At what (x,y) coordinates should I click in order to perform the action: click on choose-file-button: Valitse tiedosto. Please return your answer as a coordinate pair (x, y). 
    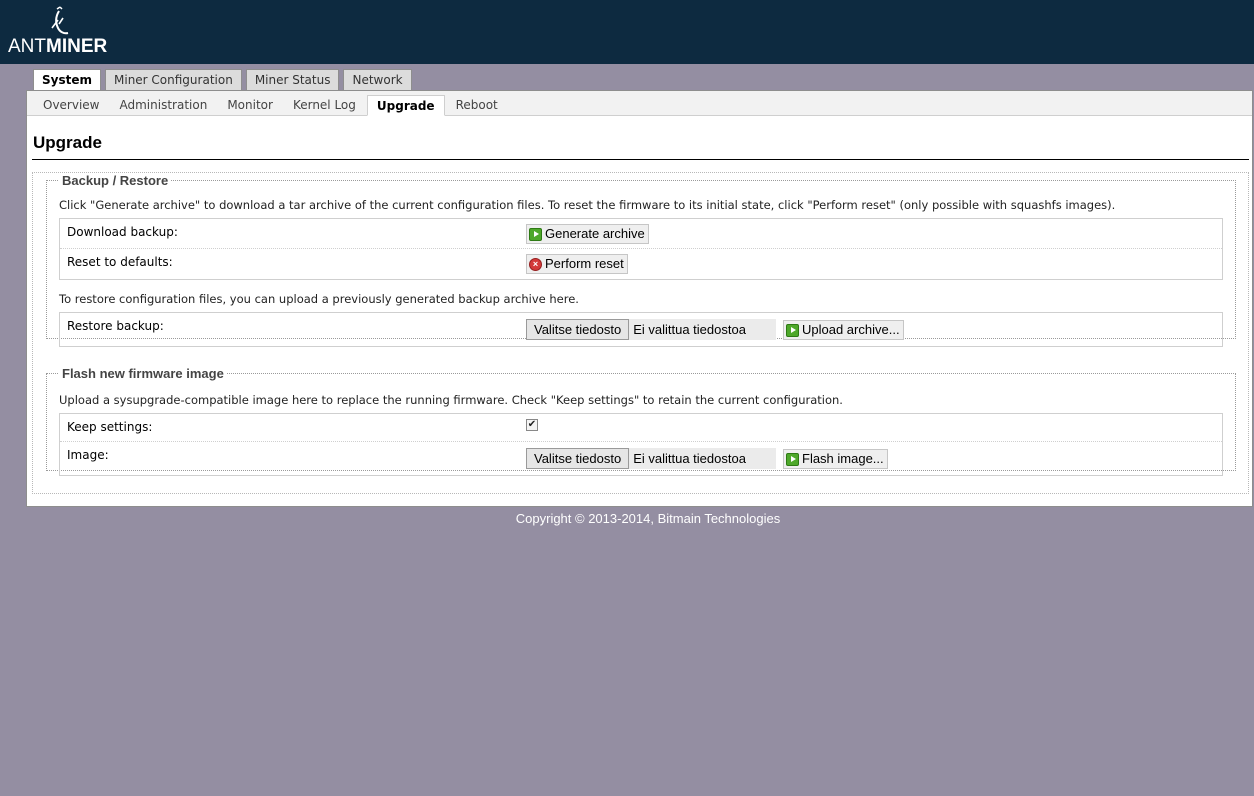
    Looking at the image, I should click on (578, 329).